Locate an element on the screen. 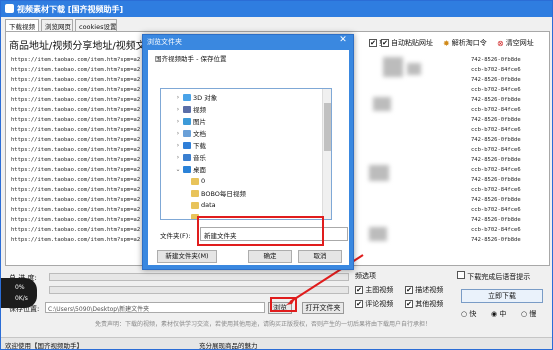 This screenshot has height=350, width=553. save-path-field: C:\Users\5090\Desktop\新建文件夹 is located at coordinates (155, 307).